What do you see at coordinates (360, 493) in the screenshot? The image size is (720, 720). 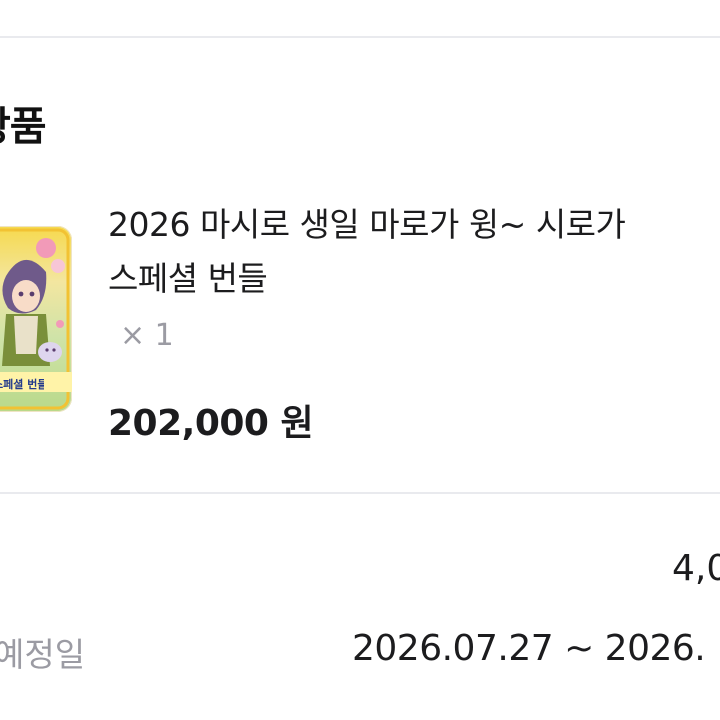 I see `section-divider` at bounding box center [360, 493].